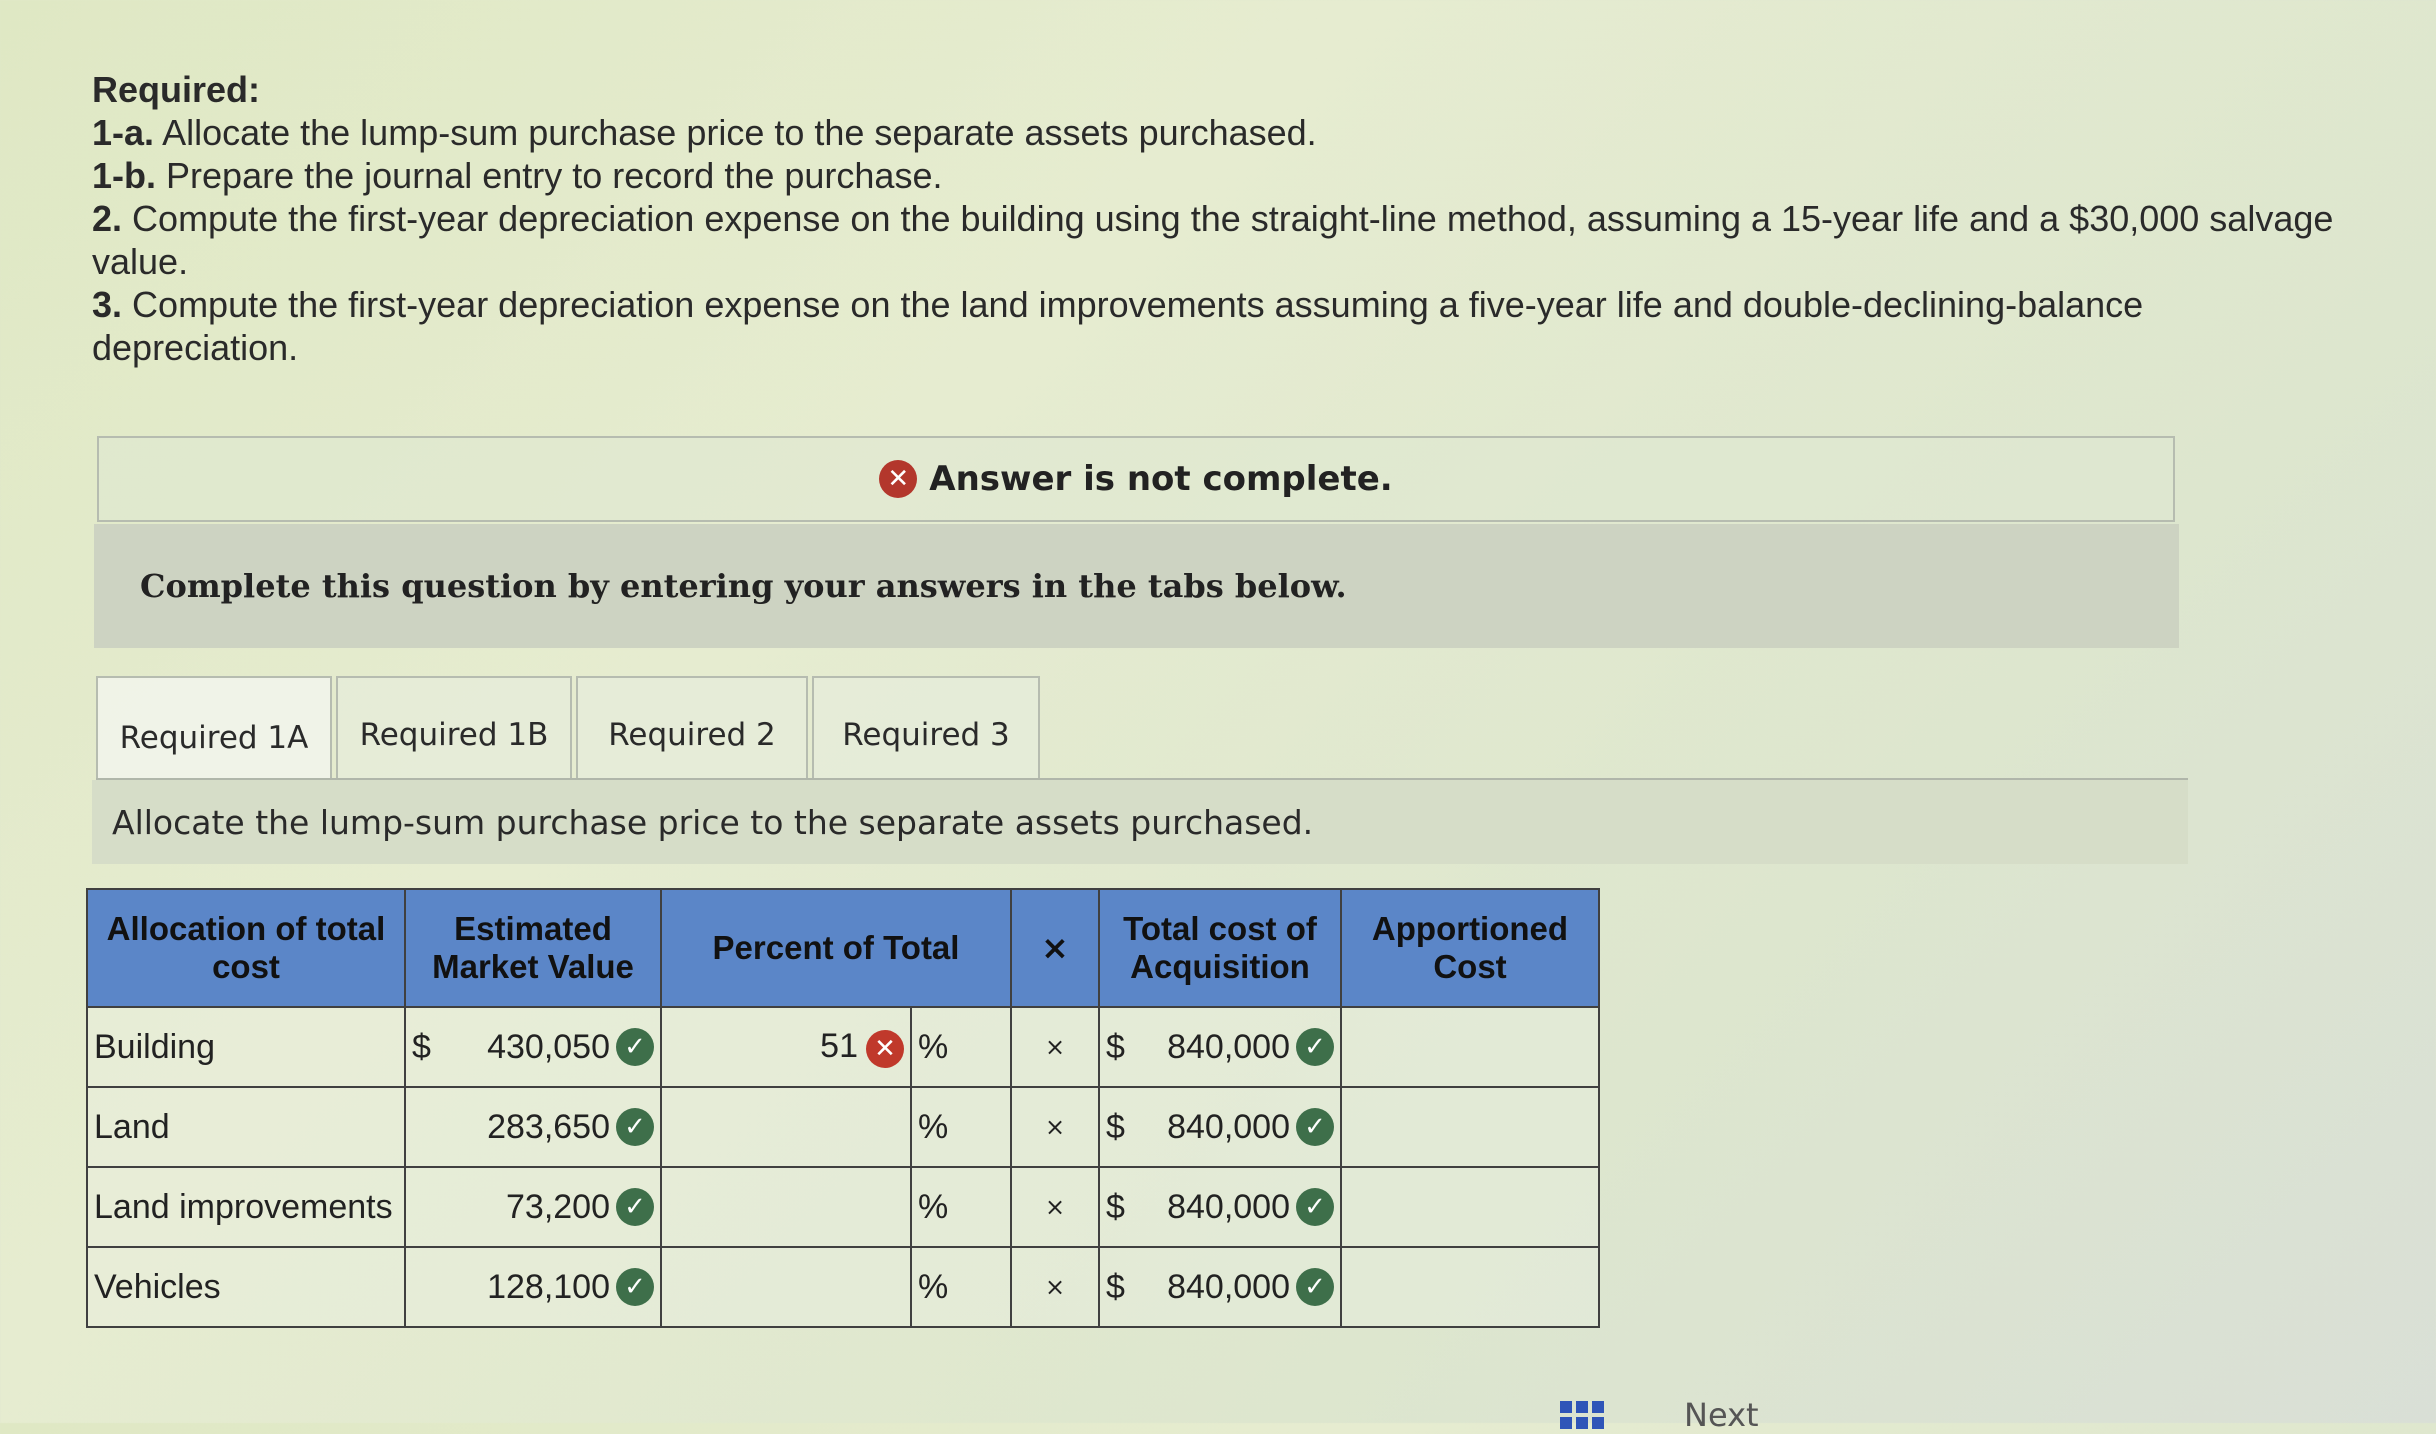 Image resolution: width=2436 pixels, height=1434 pixels. I want to click on row-label: Vehicles, so click(246, 1287).